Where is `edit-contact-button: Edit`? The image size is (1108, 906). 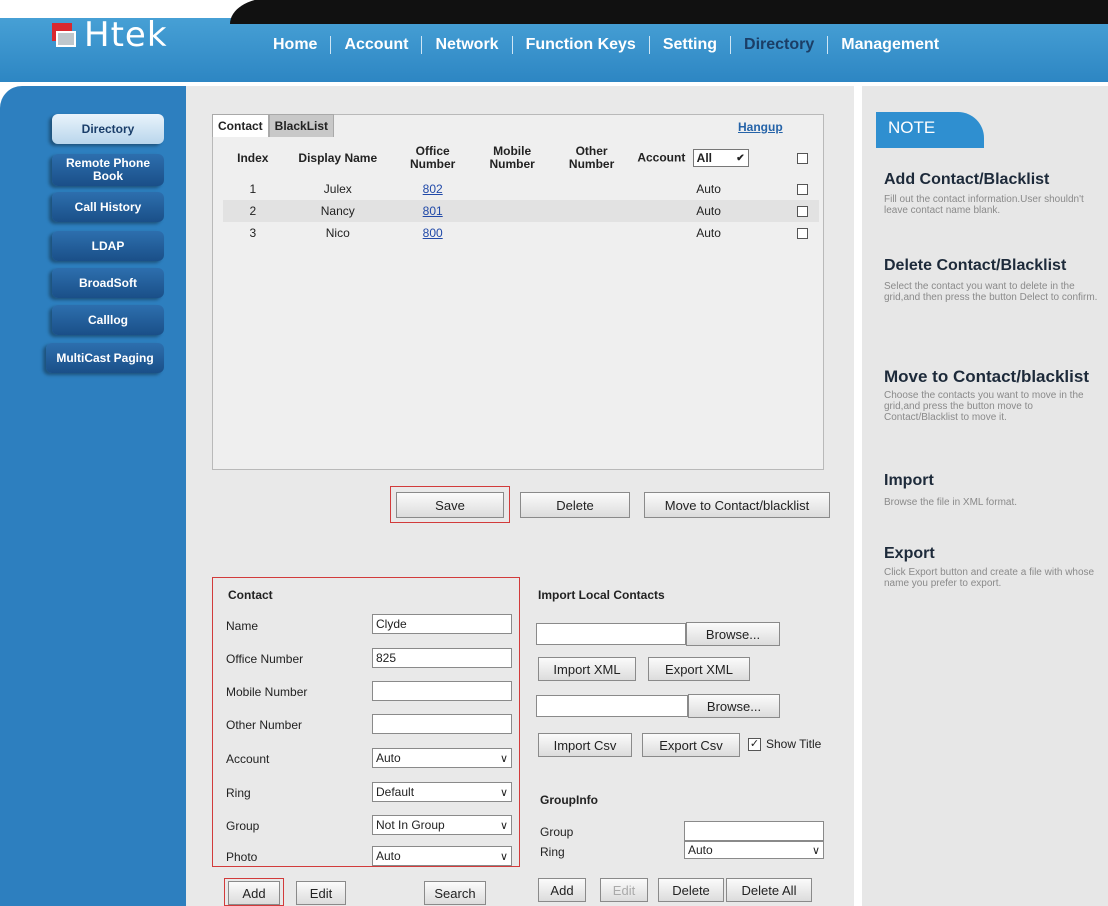
edit-contact-button: Edit is located at coordinates (321, 893).